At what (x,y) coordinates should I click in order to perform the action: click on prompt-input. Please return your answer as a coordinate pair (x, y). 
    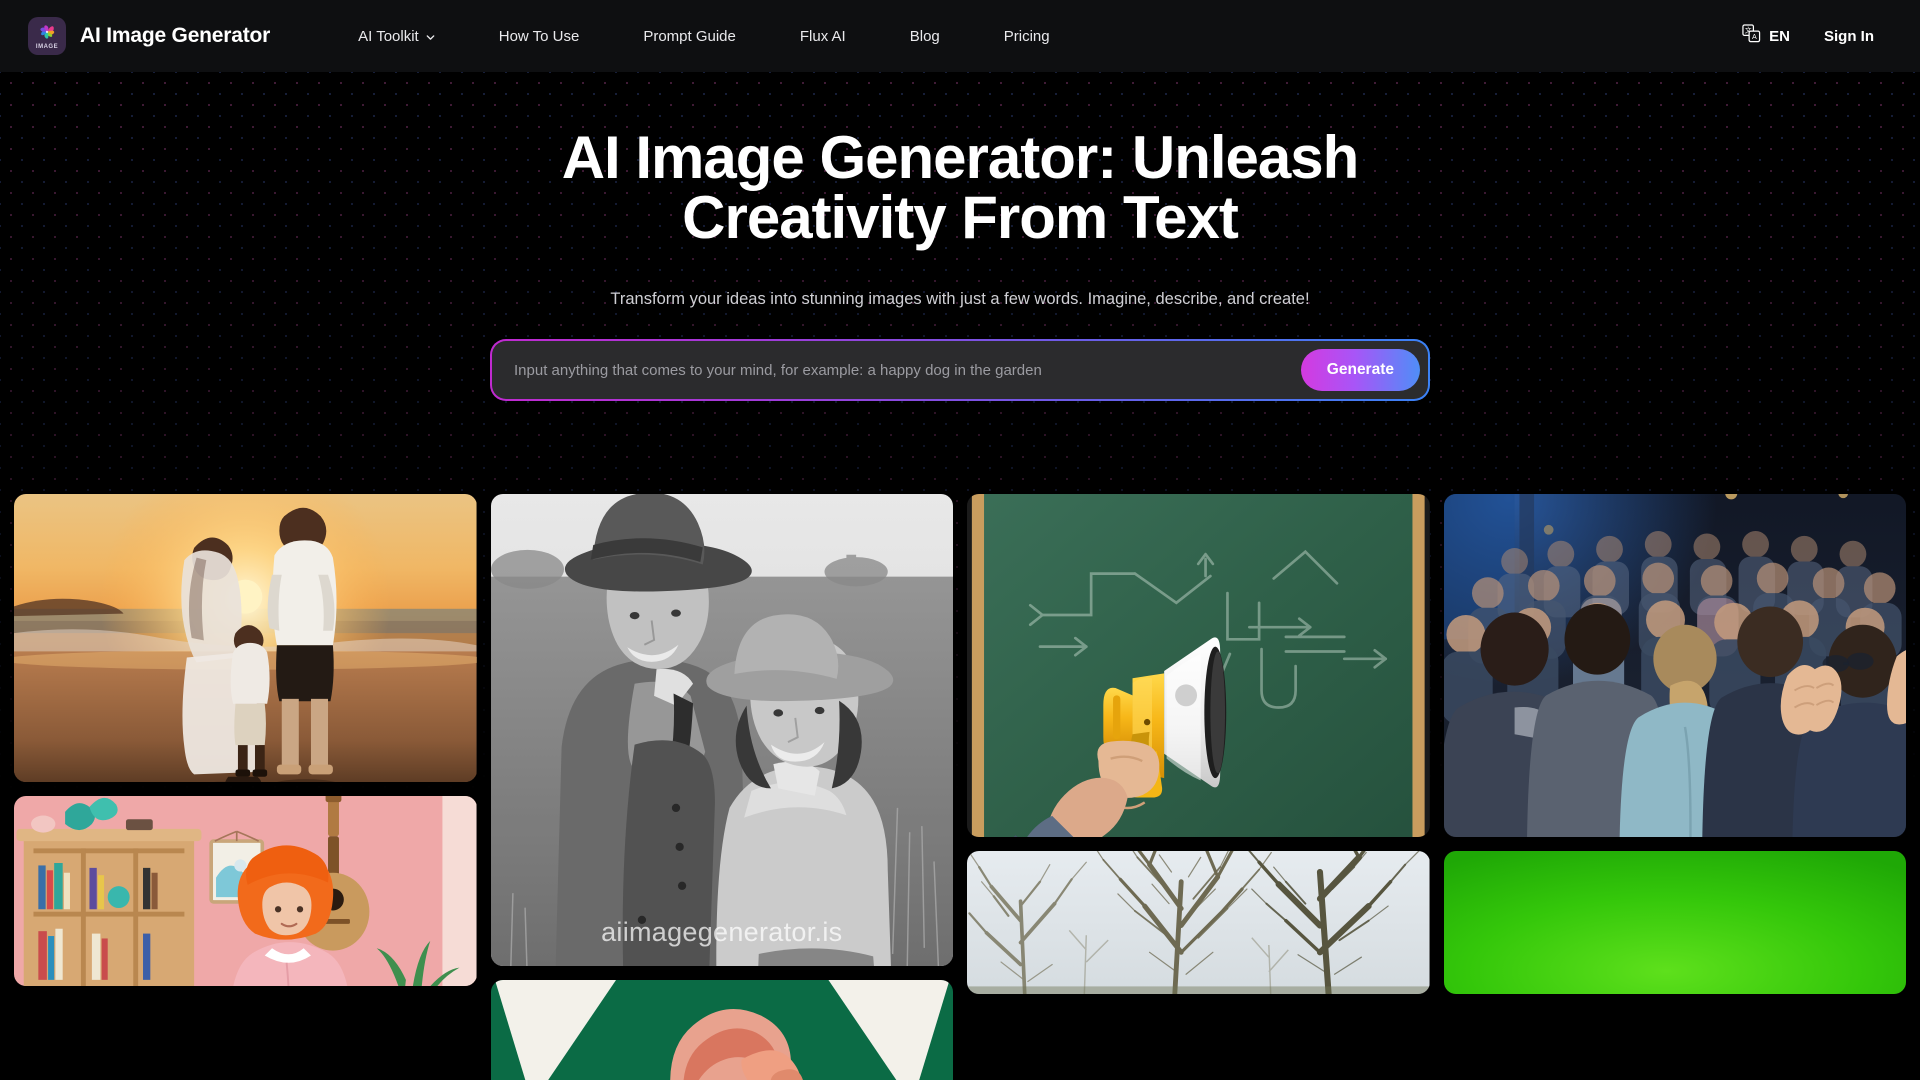
    Looking at the image, I should click on (907, 370).